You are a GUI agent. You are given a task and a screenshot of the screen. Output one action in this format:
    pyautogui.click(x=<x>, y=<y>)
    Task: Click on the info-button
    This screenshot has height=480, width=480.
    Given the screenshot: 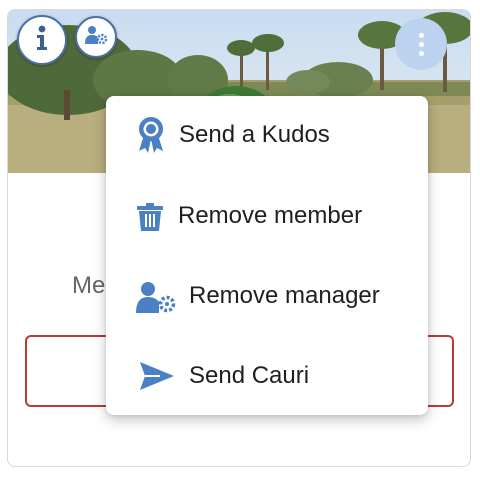 What is the action you would take?
    pyautogui.click(x=42, y=40)
    